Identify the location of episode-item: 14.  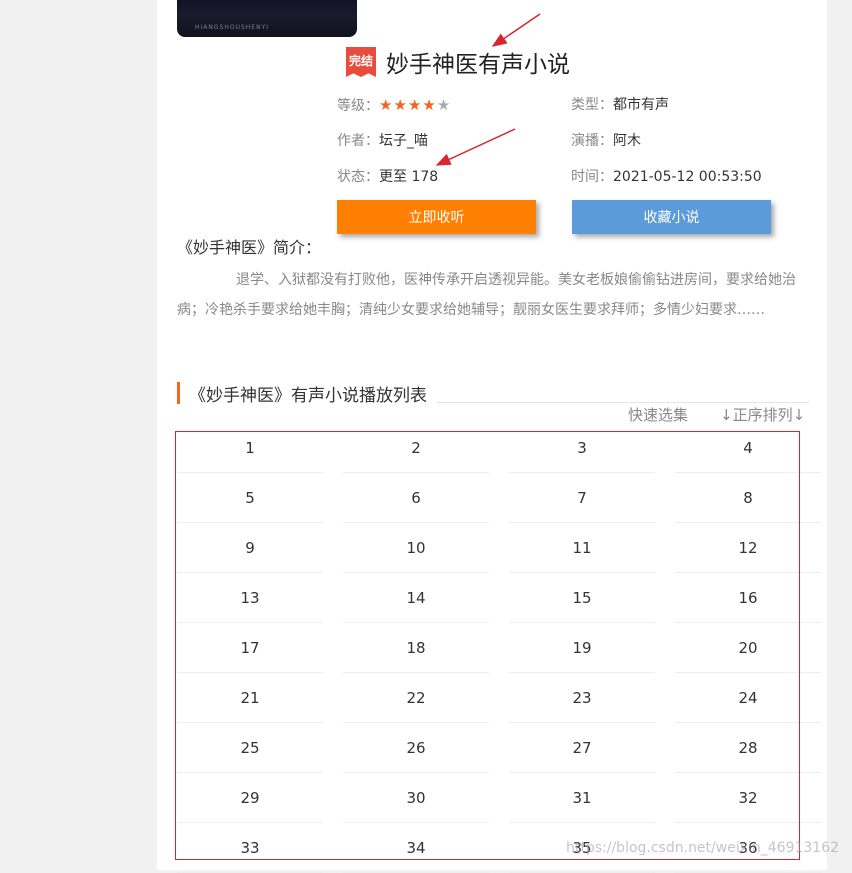
(416, 598).